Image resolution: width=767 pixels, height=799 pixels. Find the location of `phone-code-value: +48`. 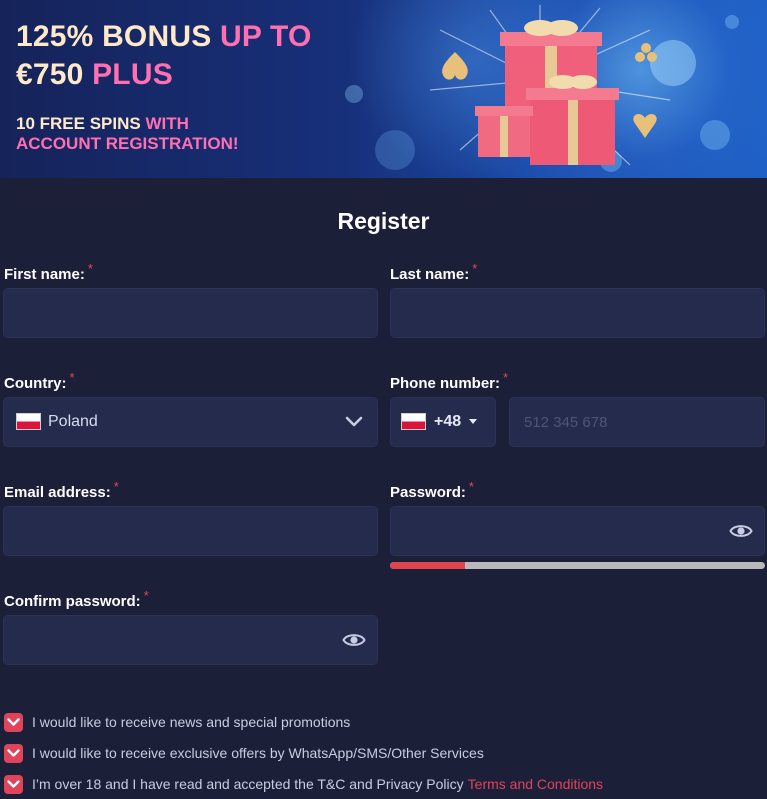

phone-code-value: +48 is located at coordinates (448, 421).